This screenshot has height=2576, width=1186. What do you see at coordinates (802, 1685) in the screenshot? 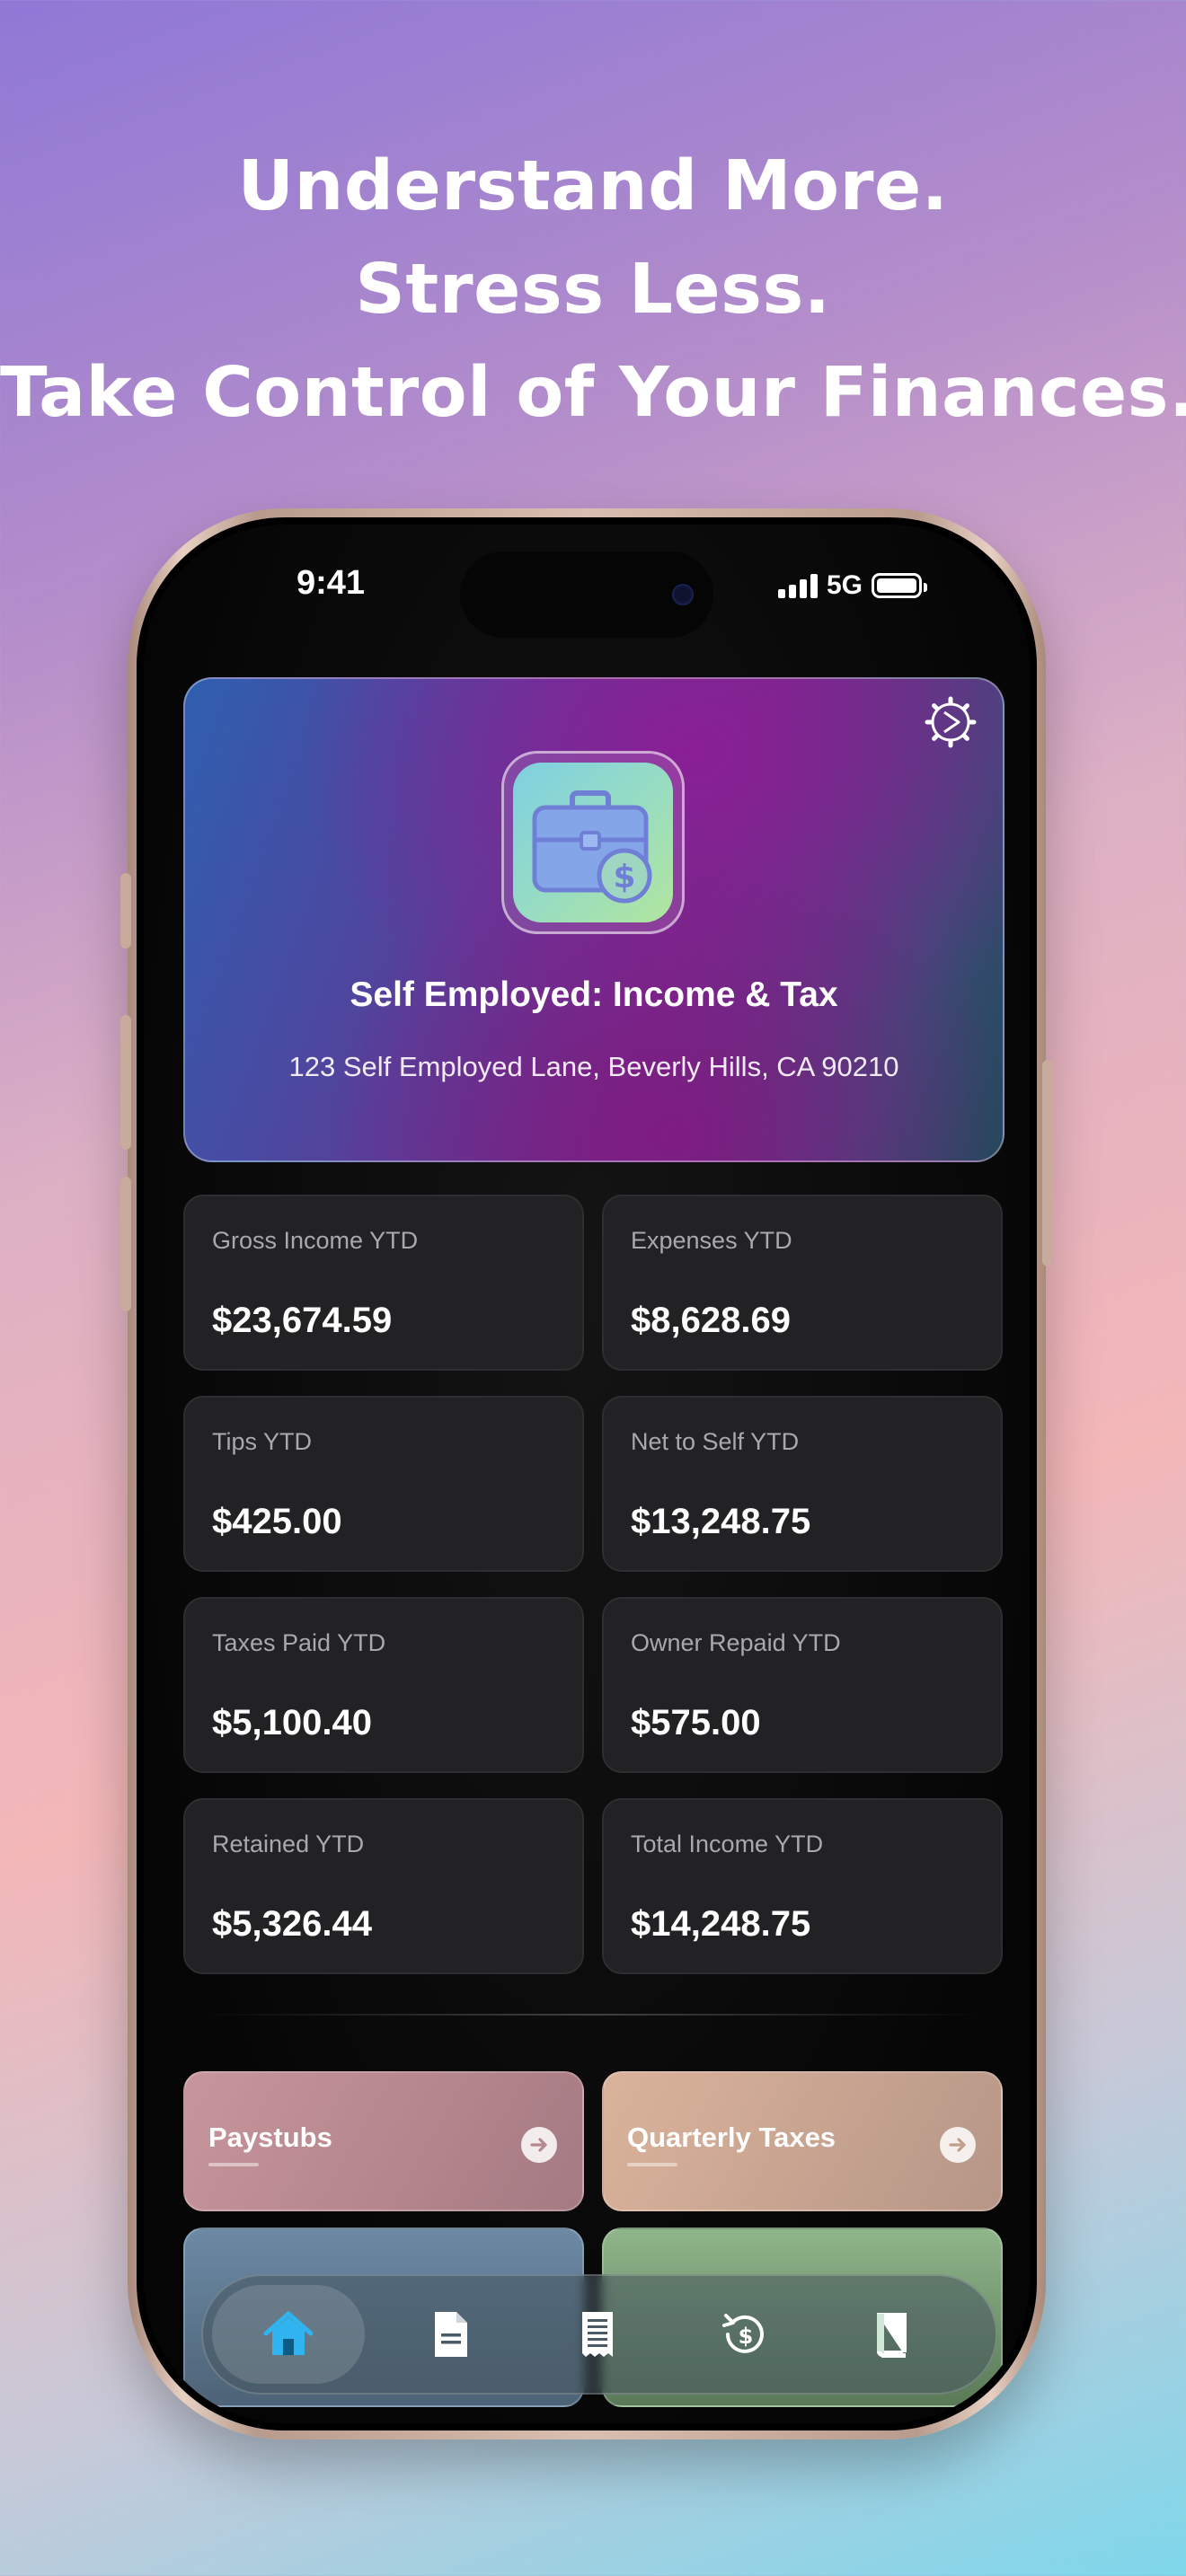
I see `stat-card-owner-repaid: Owner Repaid YTD $575.00` at bounding box center [802, 1685].